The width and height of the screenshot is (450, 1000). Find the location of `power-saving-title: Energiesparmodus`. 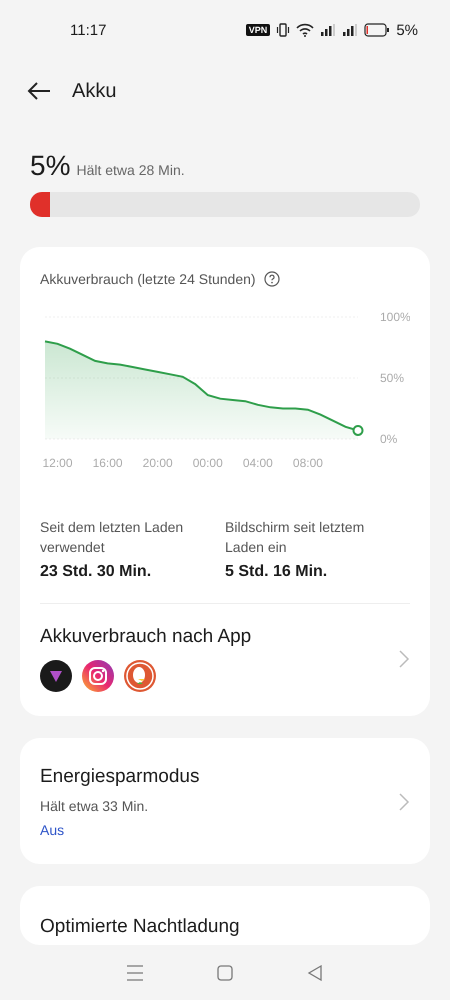

power-saving-title: Energiesparmodus is located at coordinates (120, 777).